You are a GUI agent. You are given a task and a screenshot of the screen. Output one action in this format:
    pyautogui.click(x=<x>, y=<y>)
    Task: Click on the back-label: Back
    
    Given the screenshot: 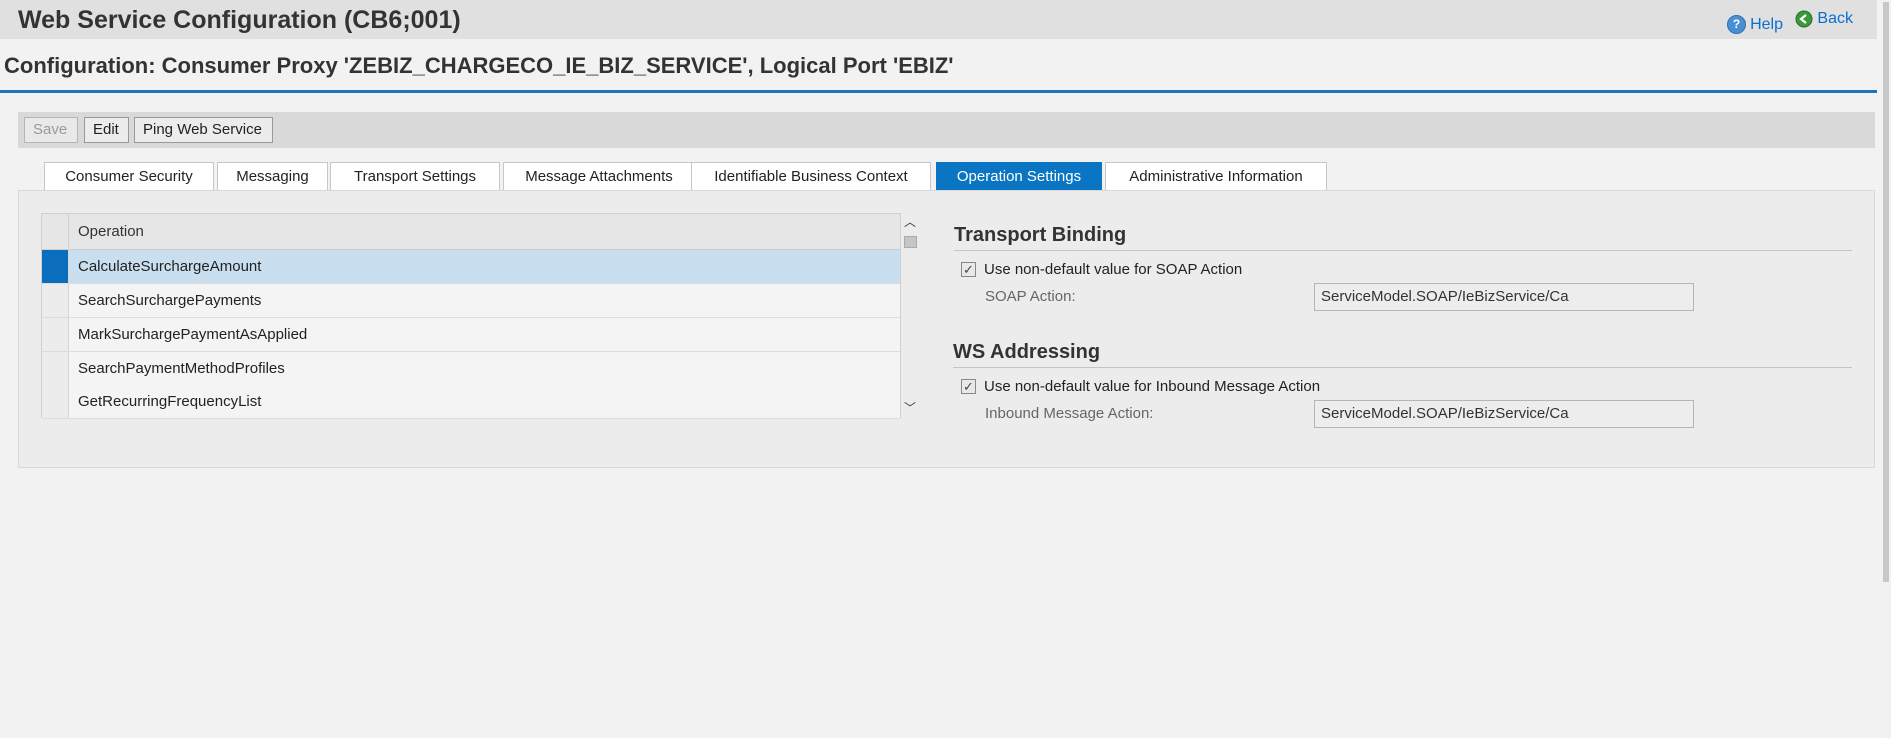 What is the action you would take?
    pyautogui.click(x=1835, y=18)
    